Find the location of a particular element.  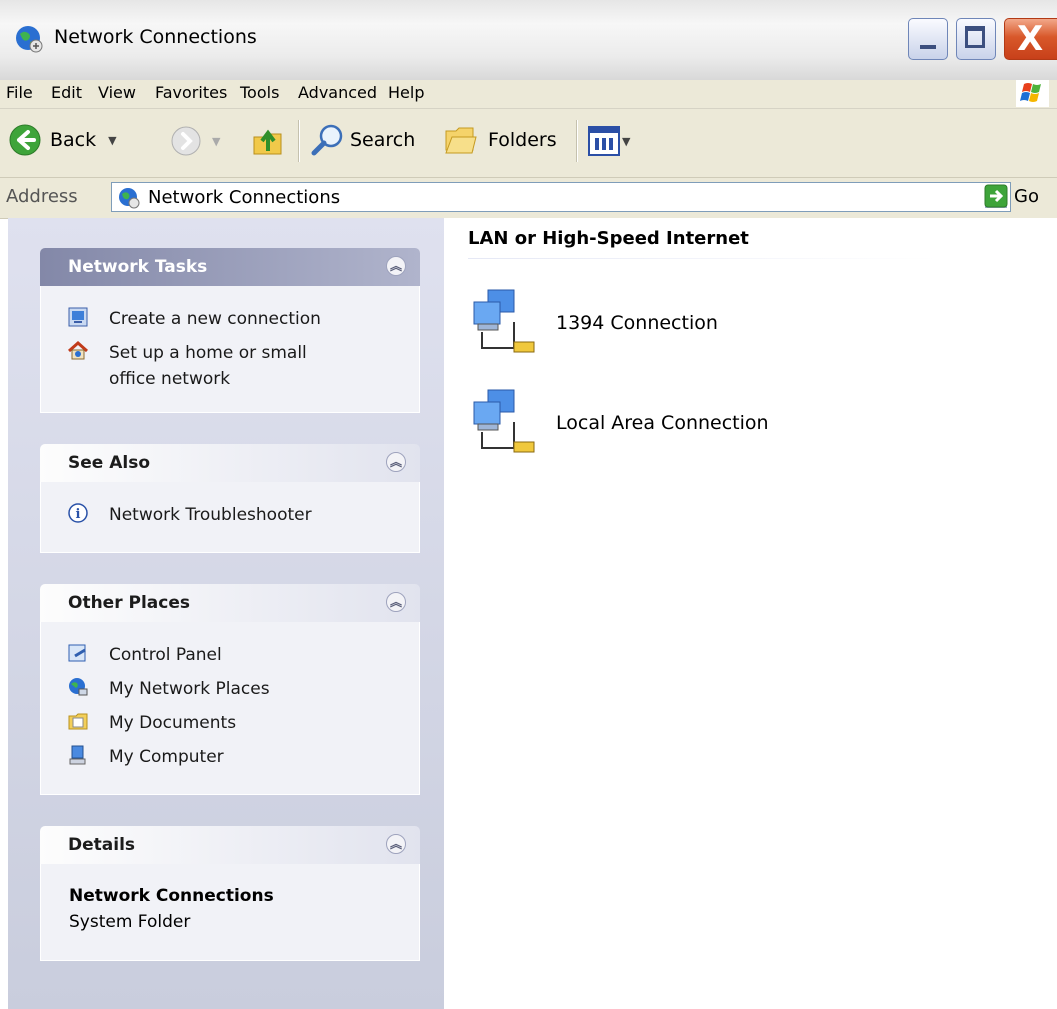

up-folder-button is located at coordinates (268, 141).